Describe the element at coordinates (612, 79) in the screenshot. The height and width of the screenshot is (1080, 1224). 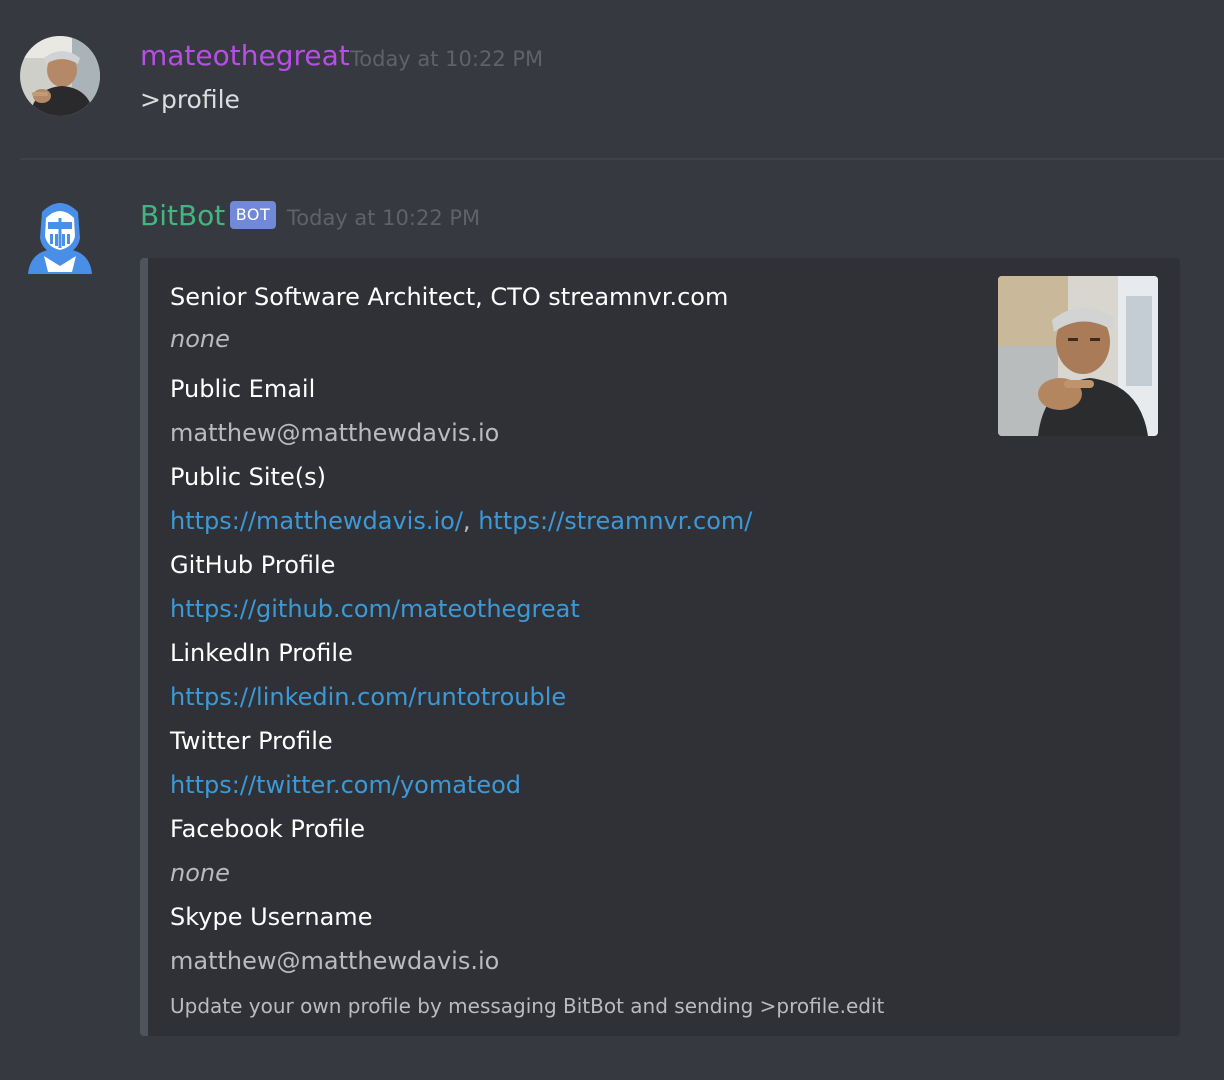
I see `message-user: mateothegreat Today at 10:22 PM >profile` at that location.